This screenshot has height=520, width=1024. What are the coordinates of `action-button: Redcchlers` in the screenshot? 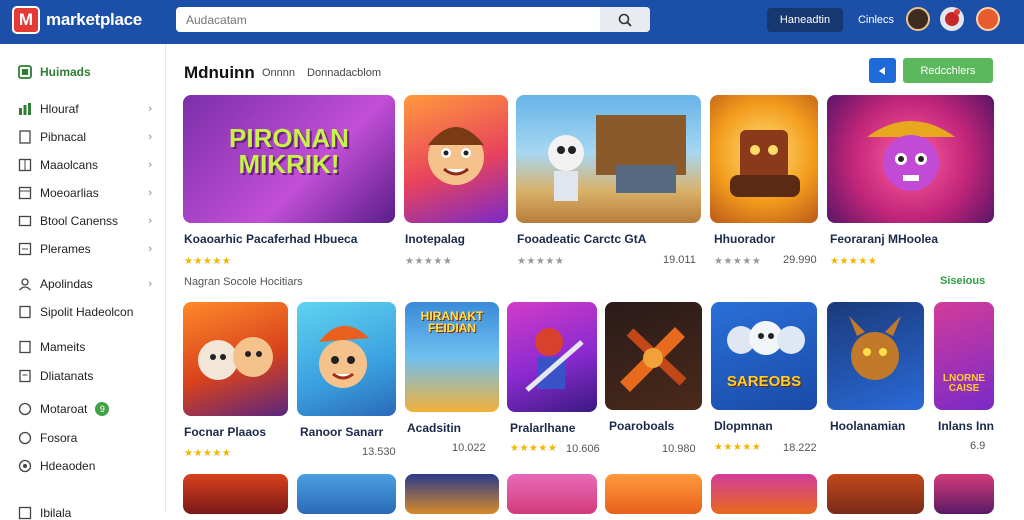 It's located at (948, 70).